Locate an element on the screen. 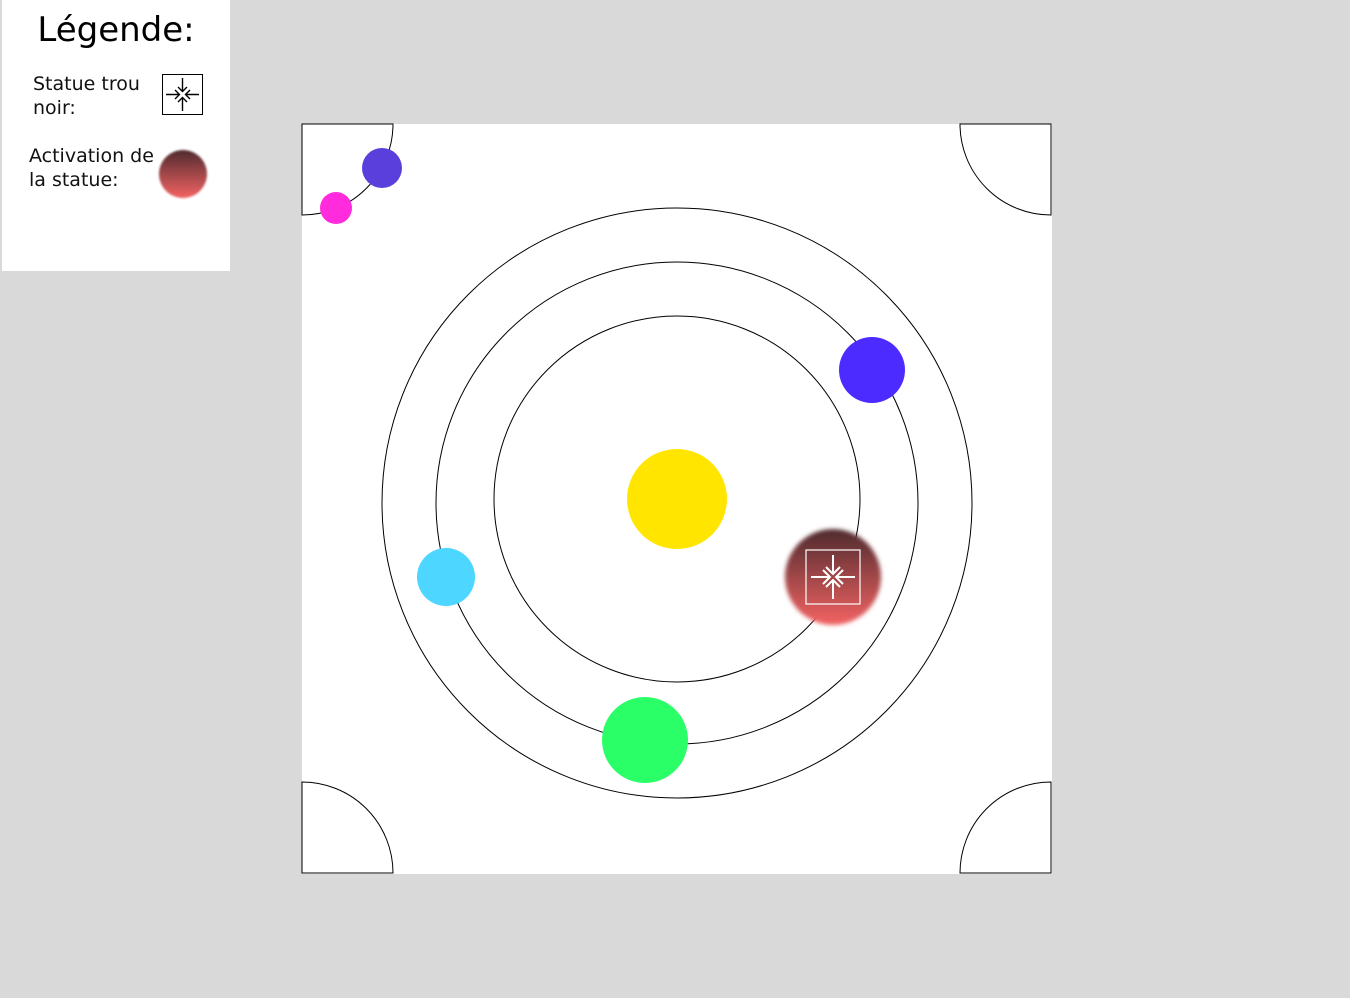 The height and width of the screenshot is (998, 1350). planet-green is located at coordinates (645, 740).